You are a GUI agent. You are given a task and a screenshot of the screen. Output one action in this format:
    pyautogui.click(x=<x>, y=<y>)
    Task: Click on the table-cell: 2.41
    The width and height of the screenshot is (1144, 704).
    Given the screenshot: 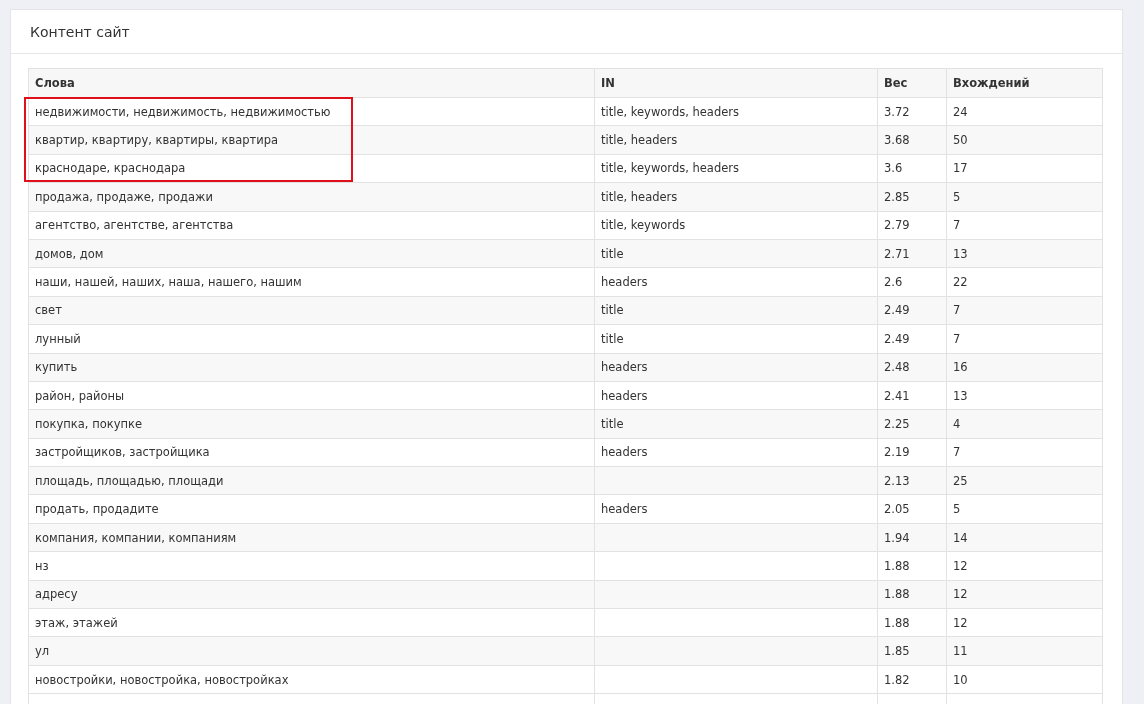 What is the action you would take?
    pyautogui.click(x=912, y=395)
    